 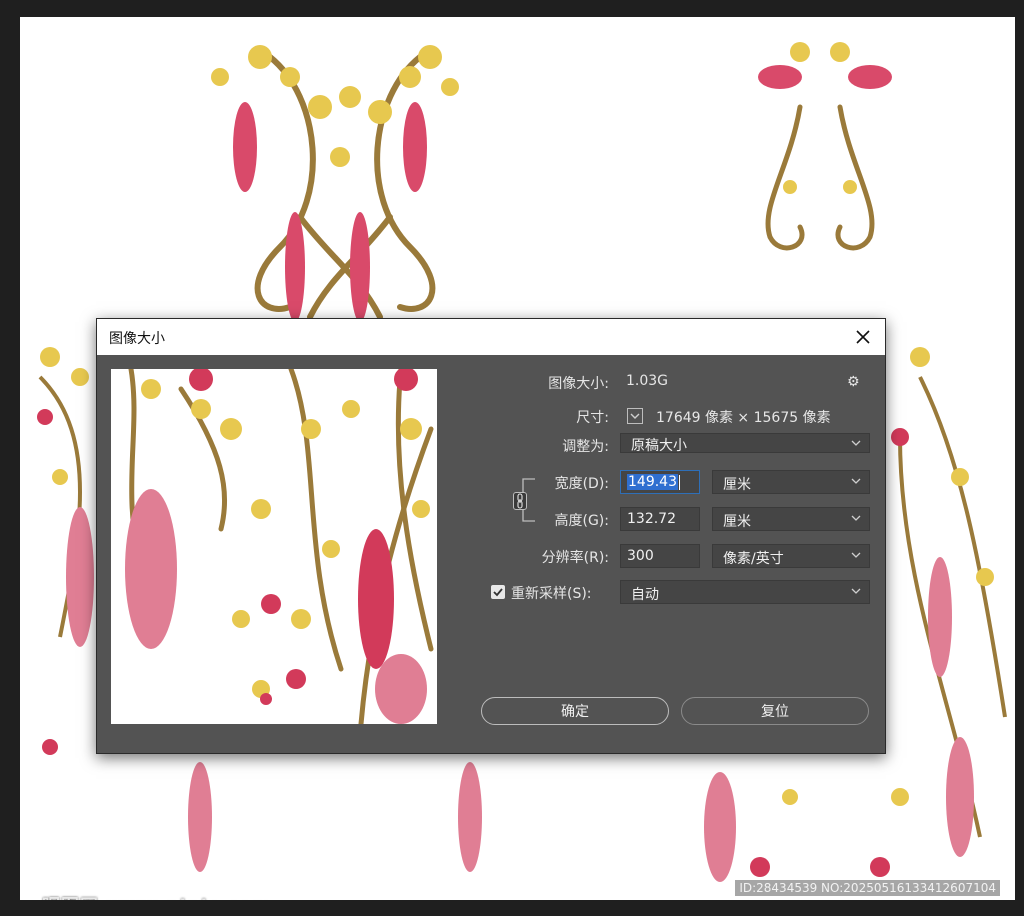 I want to click on height-input: 132.72, so click(x=660, y=519).